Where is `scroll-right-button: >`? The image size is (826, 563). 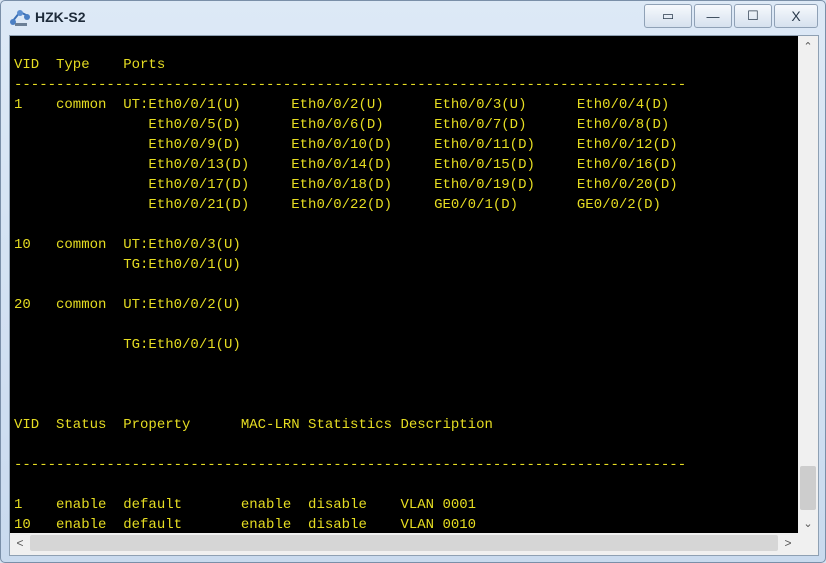 scroll-right-button: > is located at coordinates (788, 543).